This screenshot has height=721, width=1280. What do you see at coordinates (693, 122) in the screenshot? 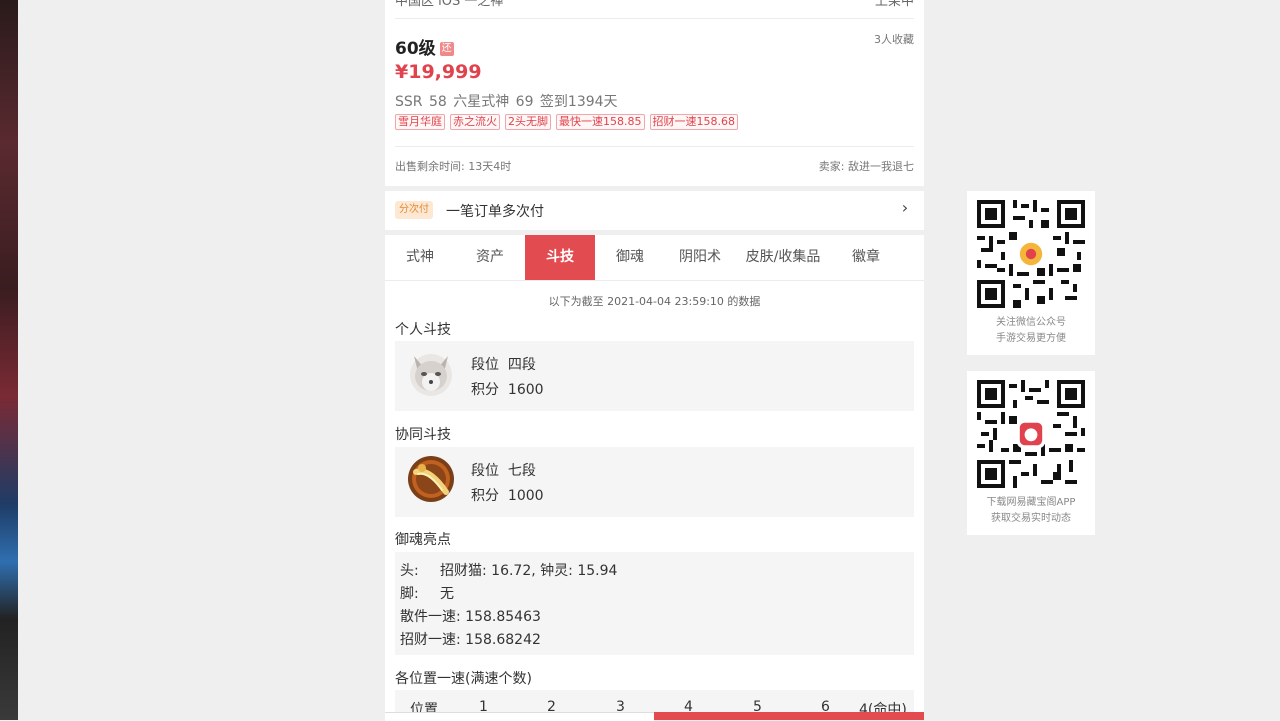
I see `highlight-tag: 招财一速158.68` at bounding box center [693, 122].